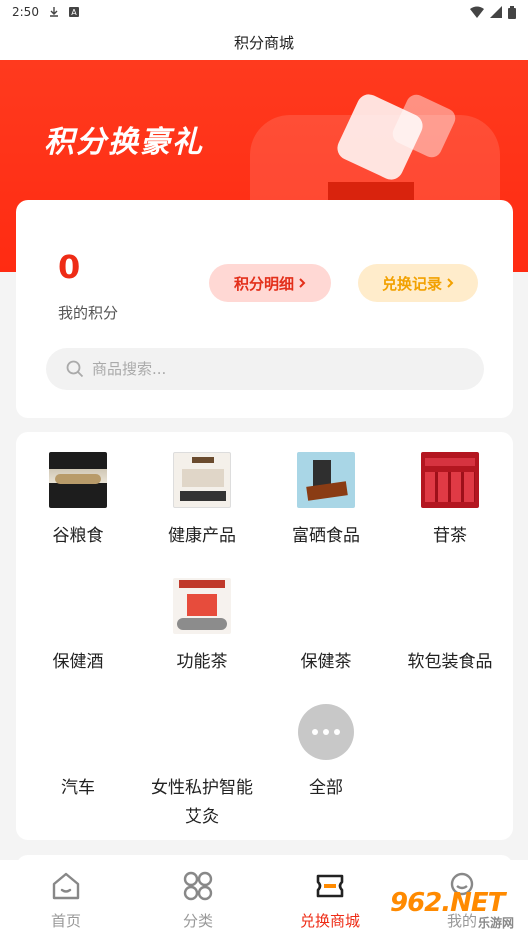 Image resolution: width=528 pixels, height=938 pixels. Describe the element at coordinates (66, 886) in the screenshot. I see `home-icon` at that location.